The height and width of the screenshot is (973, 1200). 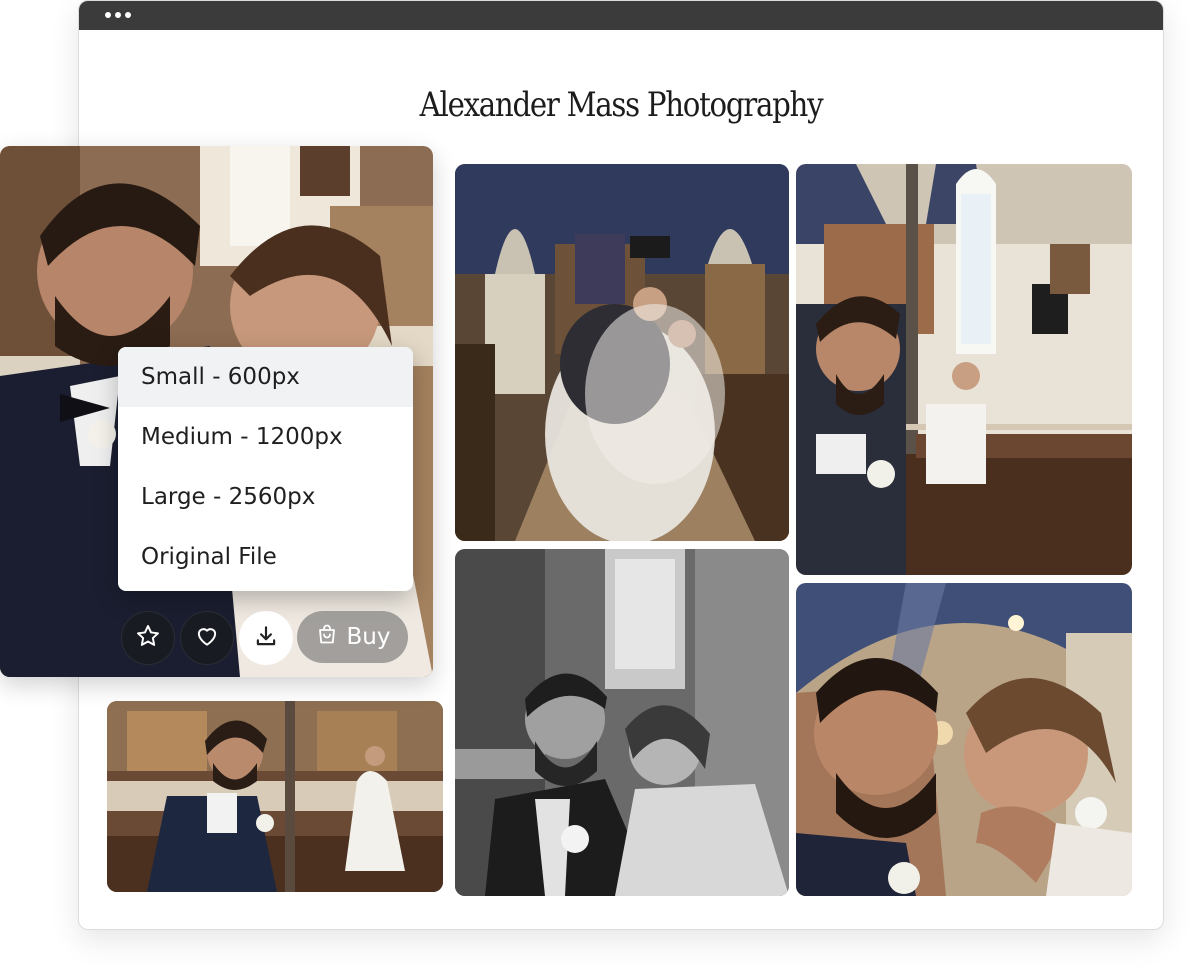 I want to click on photo-veil-embrace, so click(x=622, y=352).